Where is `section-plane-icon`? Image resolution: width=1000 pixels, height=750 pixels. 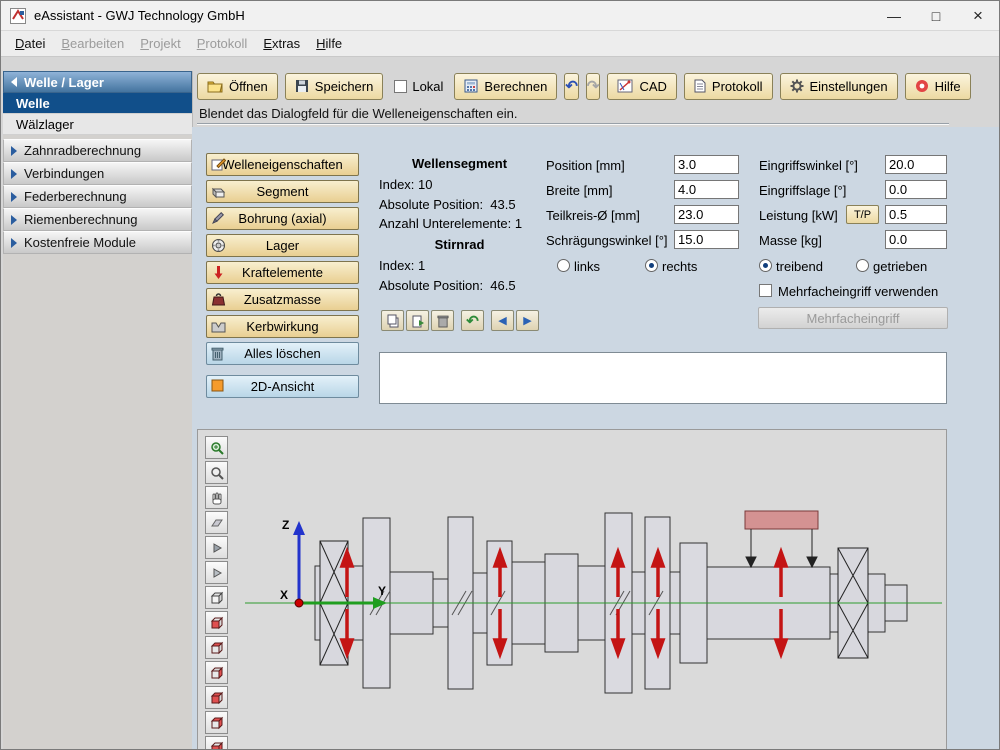 section-plane-icon is located at coordinates (216, 522).